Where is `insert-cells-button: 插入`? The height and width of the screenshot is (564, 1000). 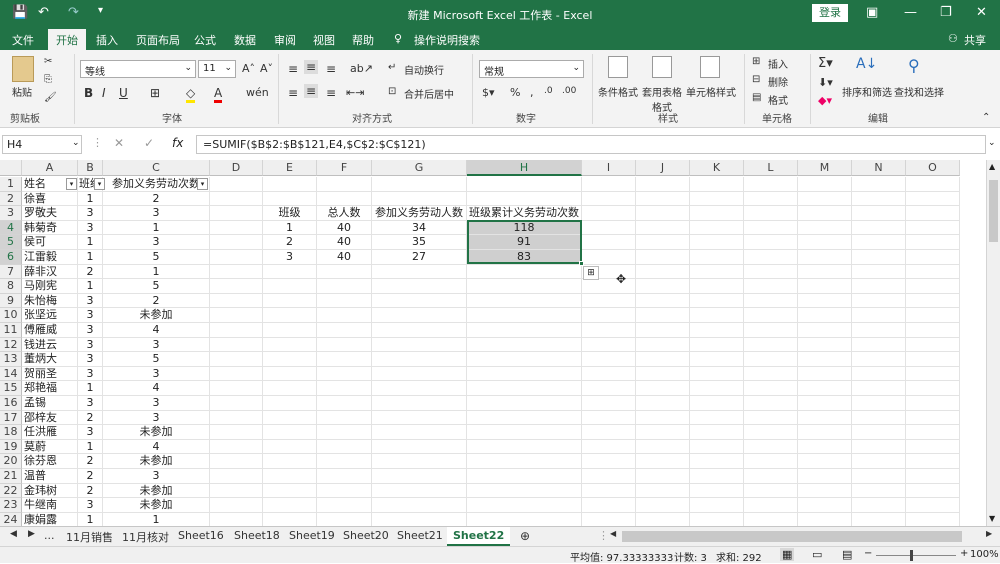 insert-cells-button: 插入 is located at coordinates (778, 63).